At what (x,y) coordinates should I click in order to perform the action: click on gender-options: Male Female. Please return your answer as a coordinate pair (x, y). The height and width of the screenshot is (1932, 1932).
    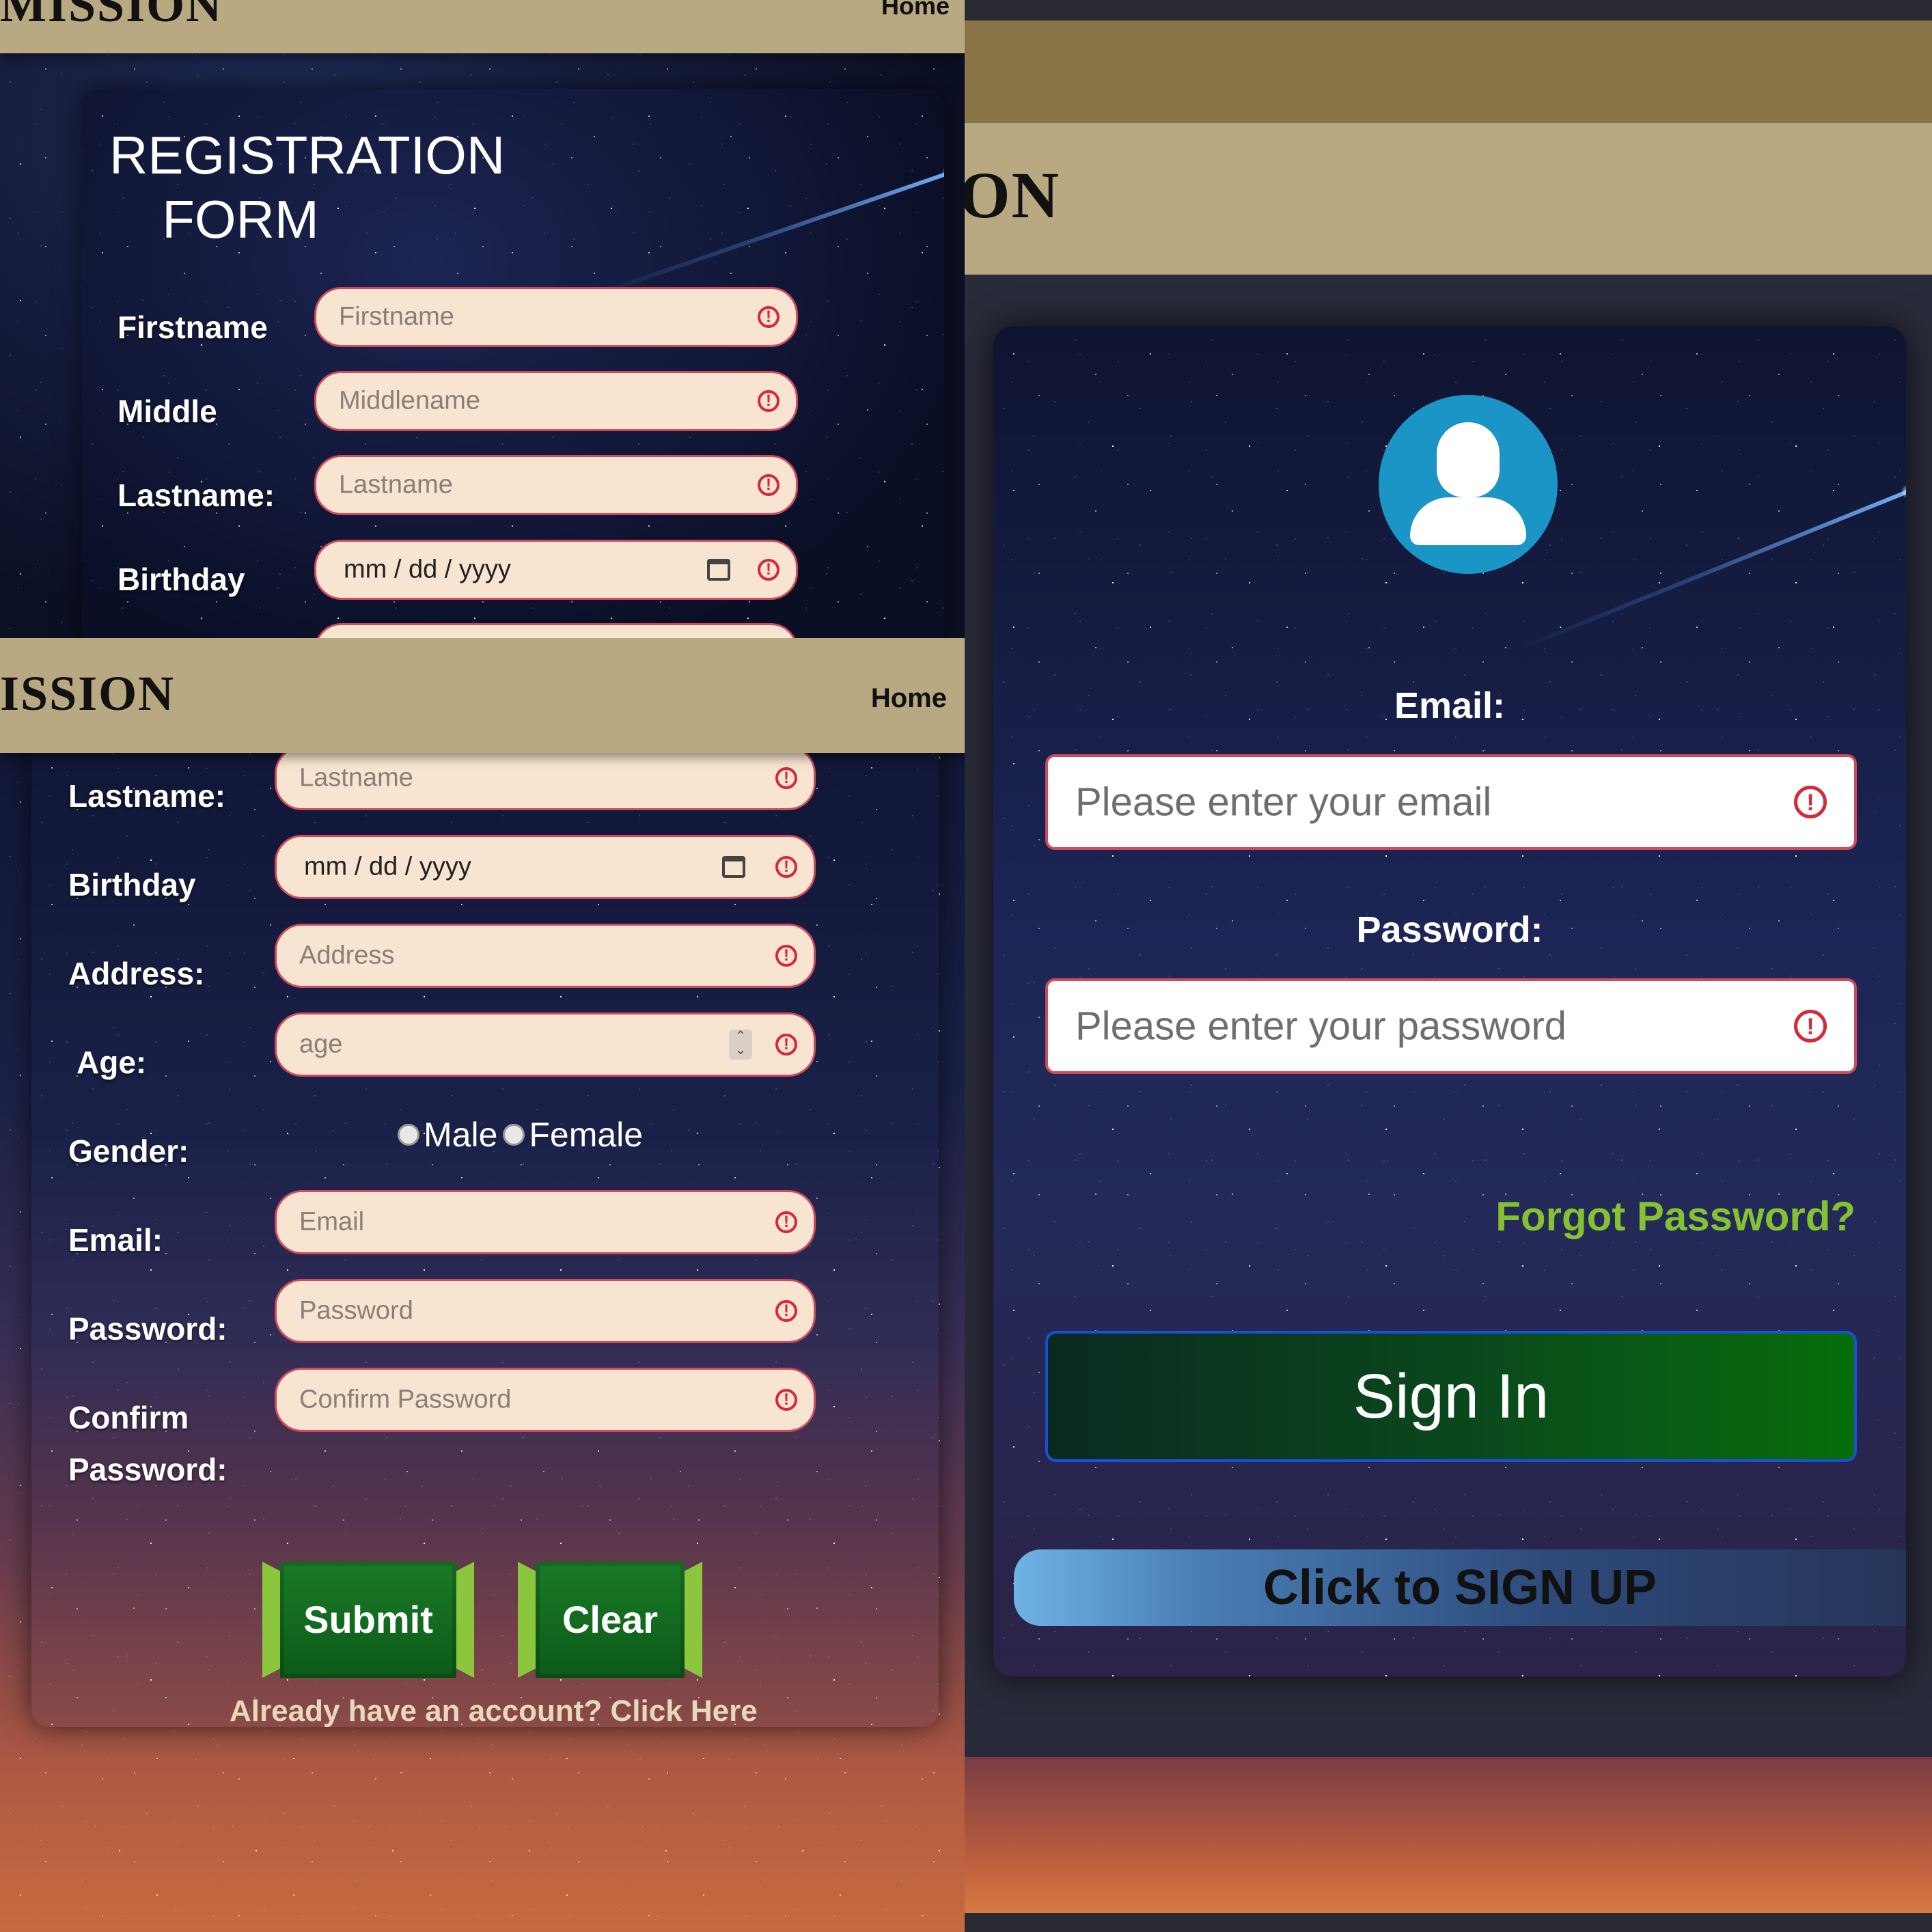
    Looking at the image, I should click on (521, 1135).